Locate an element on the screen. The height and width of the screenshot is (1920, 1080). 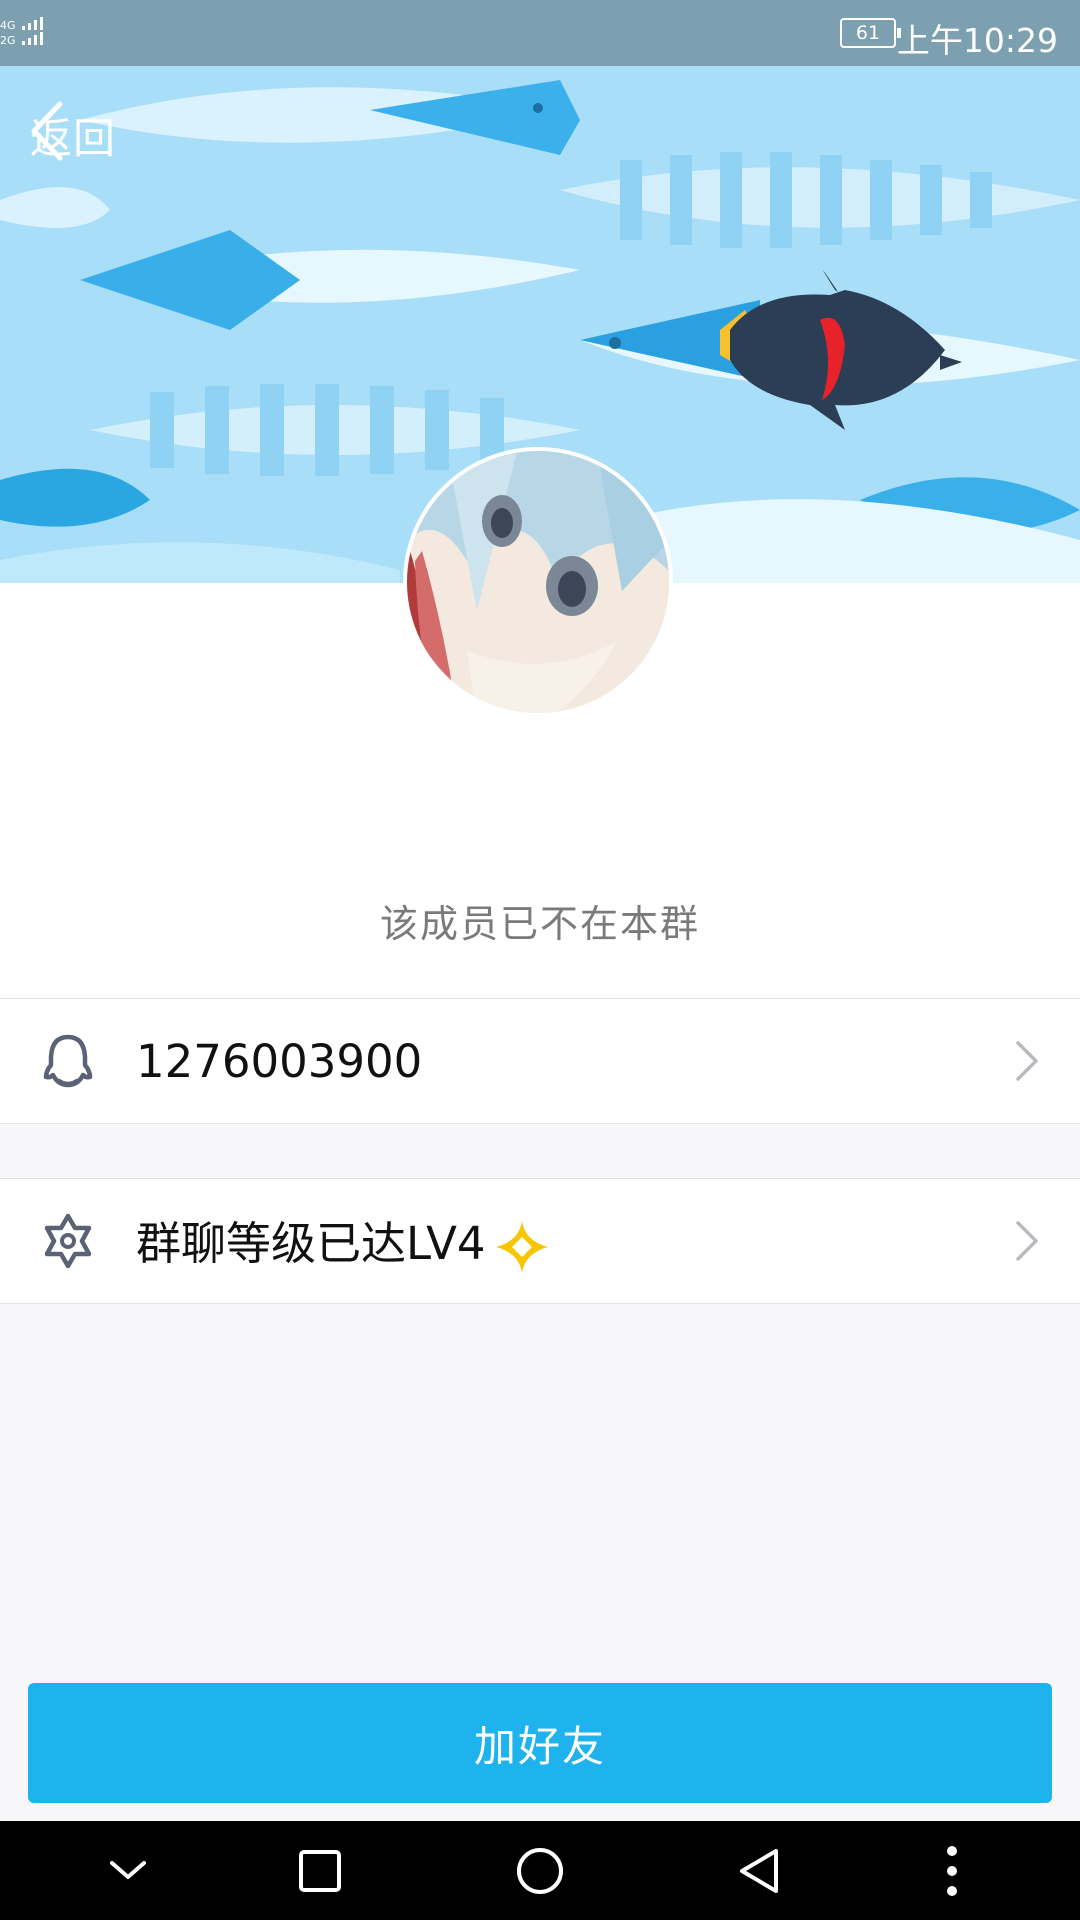
qq-number: 1276003900 is located at coordinates (279, 1061).